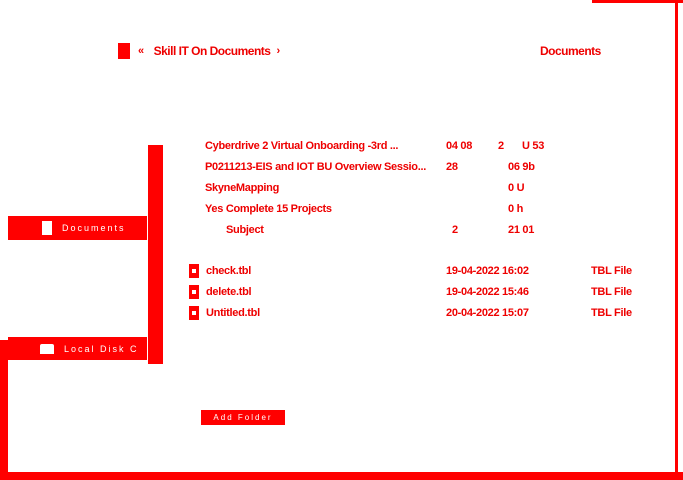  What do you see at coordinates (341, 314) in the screenshot?
I see `file-row: Untitled.tbl 20-04-2022 15:07 TBL File` at bounding box center [341, 314].